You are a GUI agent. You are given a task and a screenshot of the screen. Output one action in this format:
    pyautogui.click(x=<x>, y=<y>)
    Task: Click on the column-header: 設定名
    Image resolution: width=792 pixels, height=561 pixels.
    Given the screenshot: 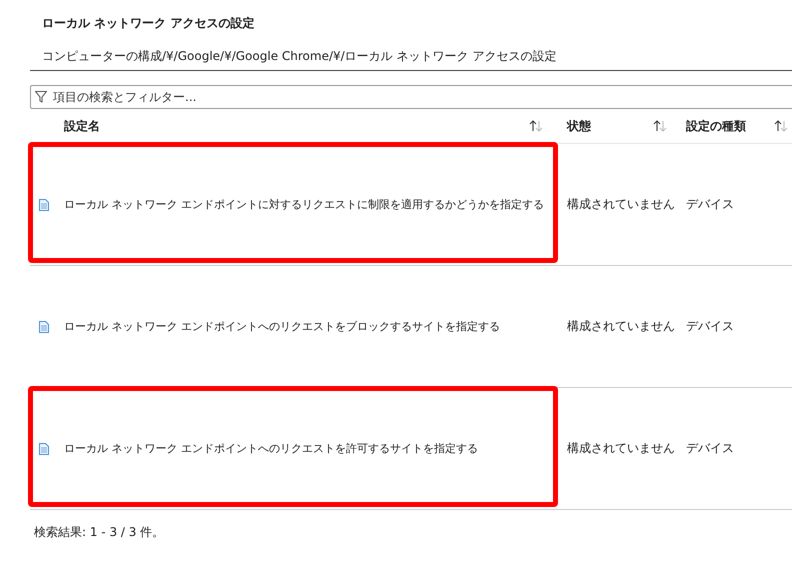 What is the action you would take?
    pyautogui.click(x=82, y=126)
    